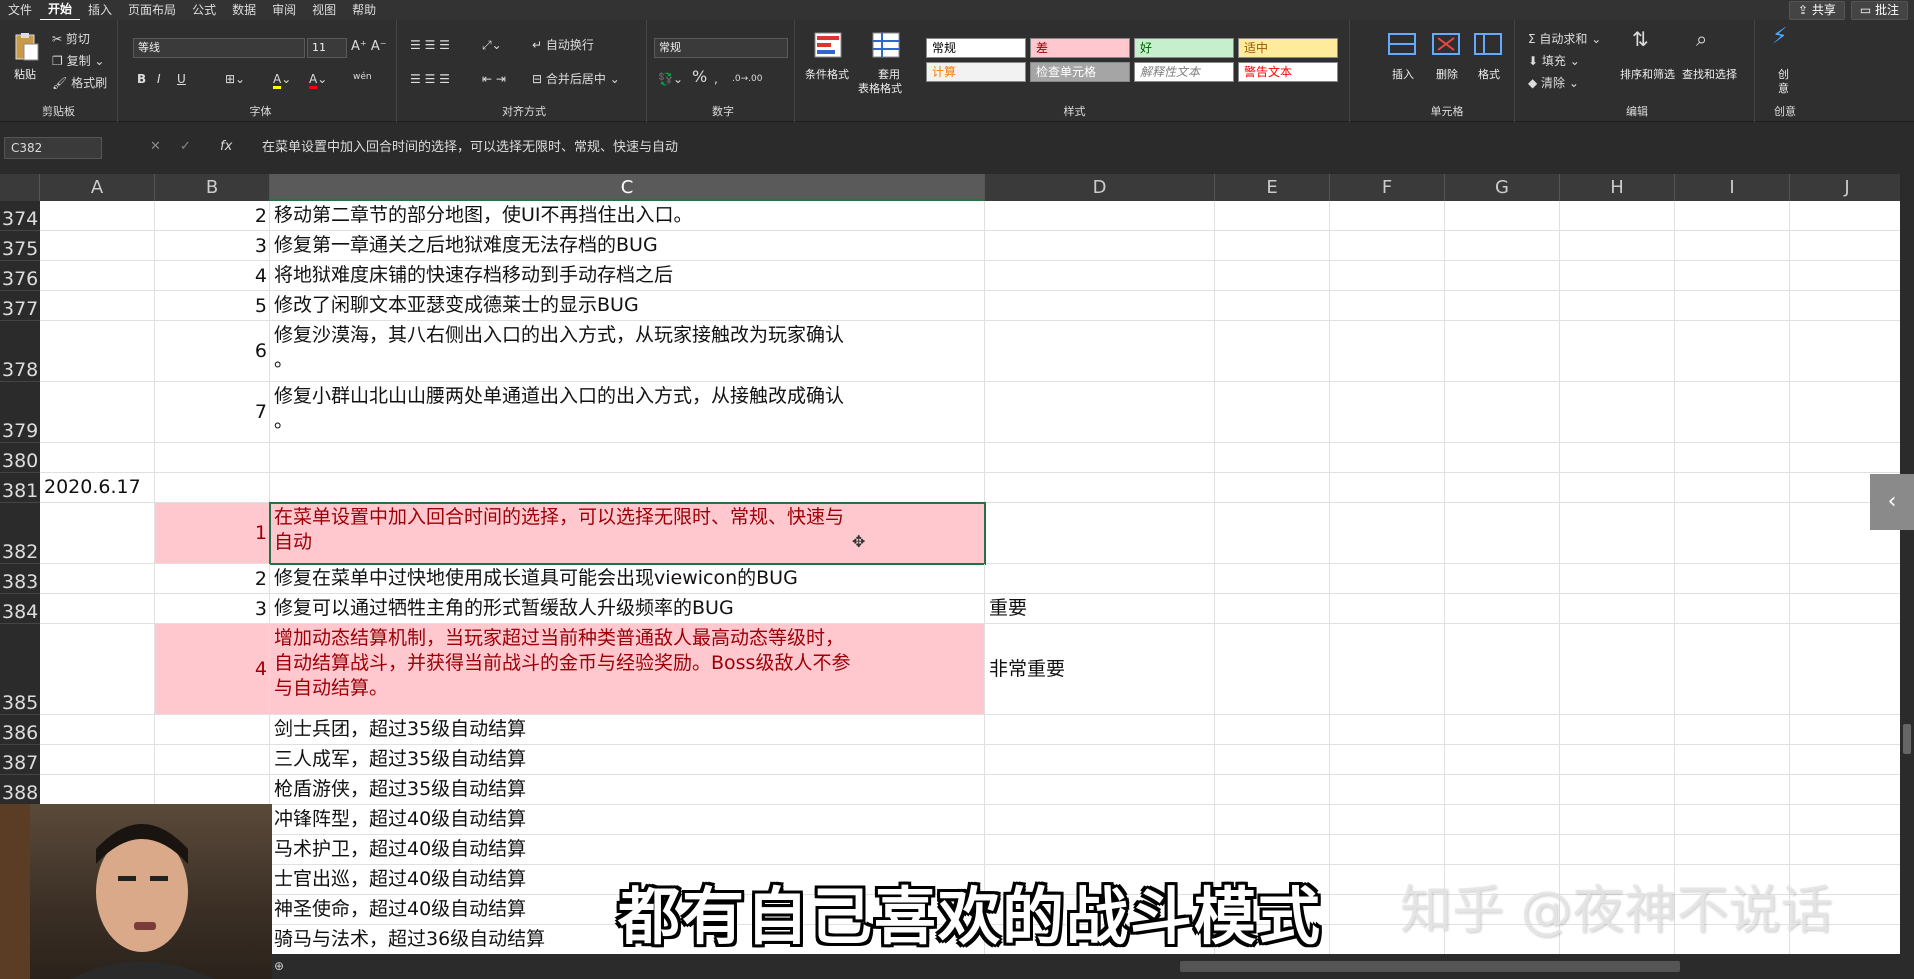  What do you see at coordinates (219, 48) in the screenshot?
I see `font-name-select: 等线` at bounding box center [219, 48].